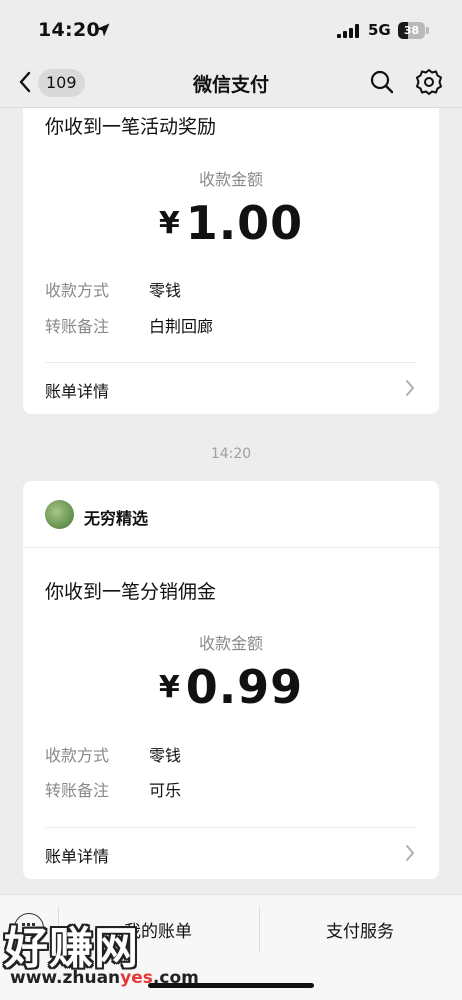 The image size is (462, 1000). I want to click on status-time: 14:20, so click(69, 30).